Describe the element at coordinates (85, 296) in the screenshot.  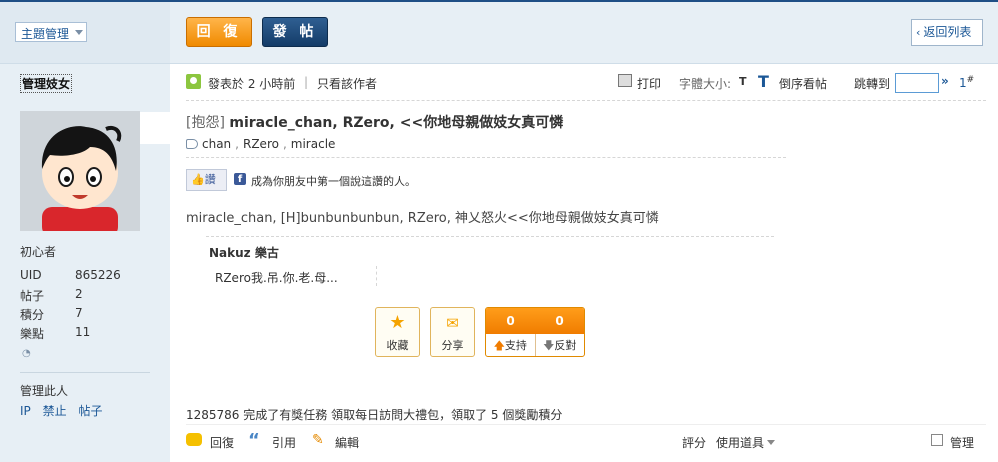
I see `stat-row-posts: 帖子 2` at that location.